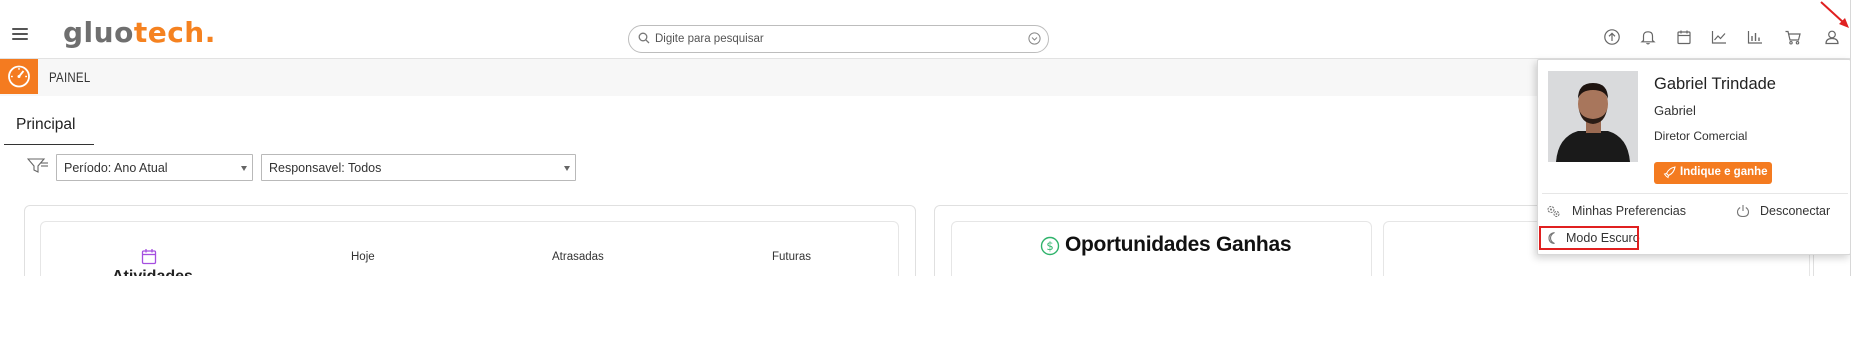 This screenshot has height=343, width=1851. What do you see at coordinates (1669, 172) in the screenshot?
I see `rocket-icon` at bounding box center [1669, 172].